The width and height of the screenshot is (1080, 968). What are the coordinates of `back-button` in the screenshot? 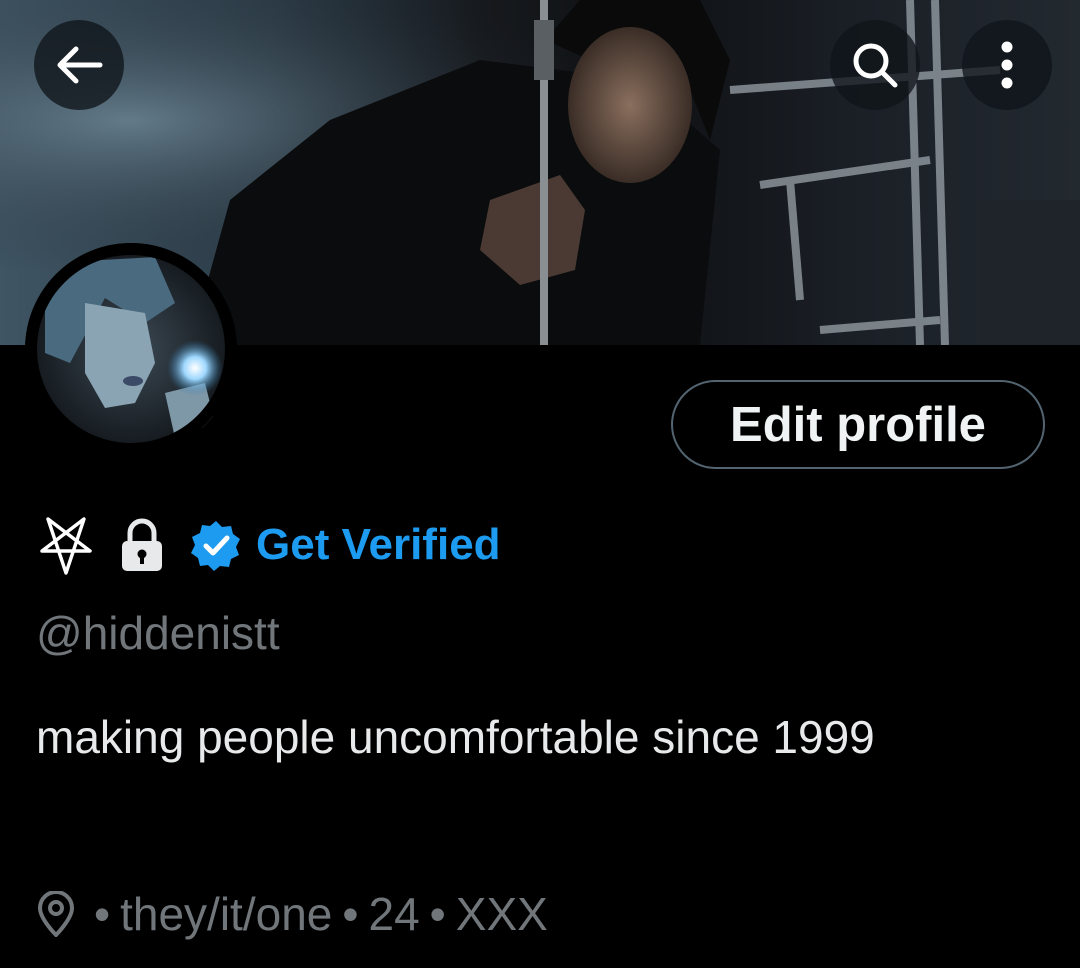 It's located at (79, 65).